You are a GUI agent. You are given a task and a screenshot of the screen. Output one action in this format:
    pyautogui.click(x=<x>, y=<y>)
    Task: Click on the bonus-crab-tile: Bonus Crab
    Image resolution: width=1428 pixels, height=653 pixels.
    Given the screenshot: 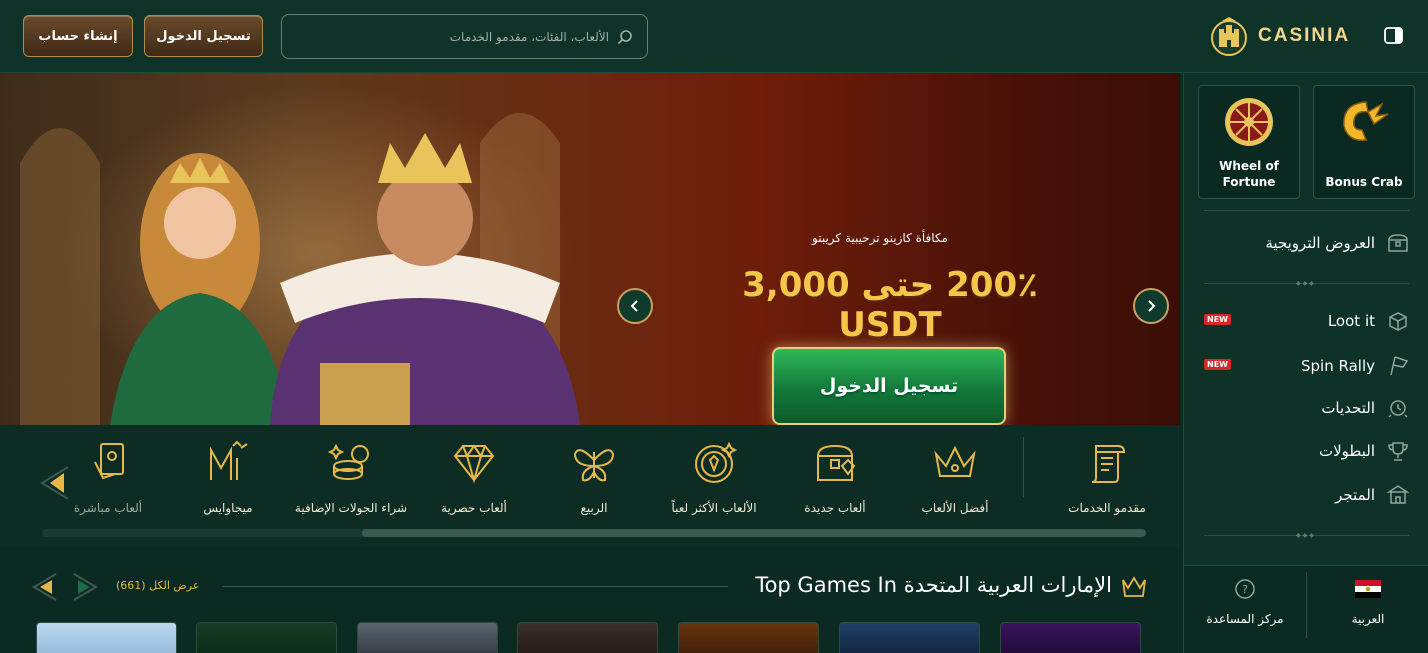 What is the action you would take?
    pyautogui.click(x=1364, y=142)
    